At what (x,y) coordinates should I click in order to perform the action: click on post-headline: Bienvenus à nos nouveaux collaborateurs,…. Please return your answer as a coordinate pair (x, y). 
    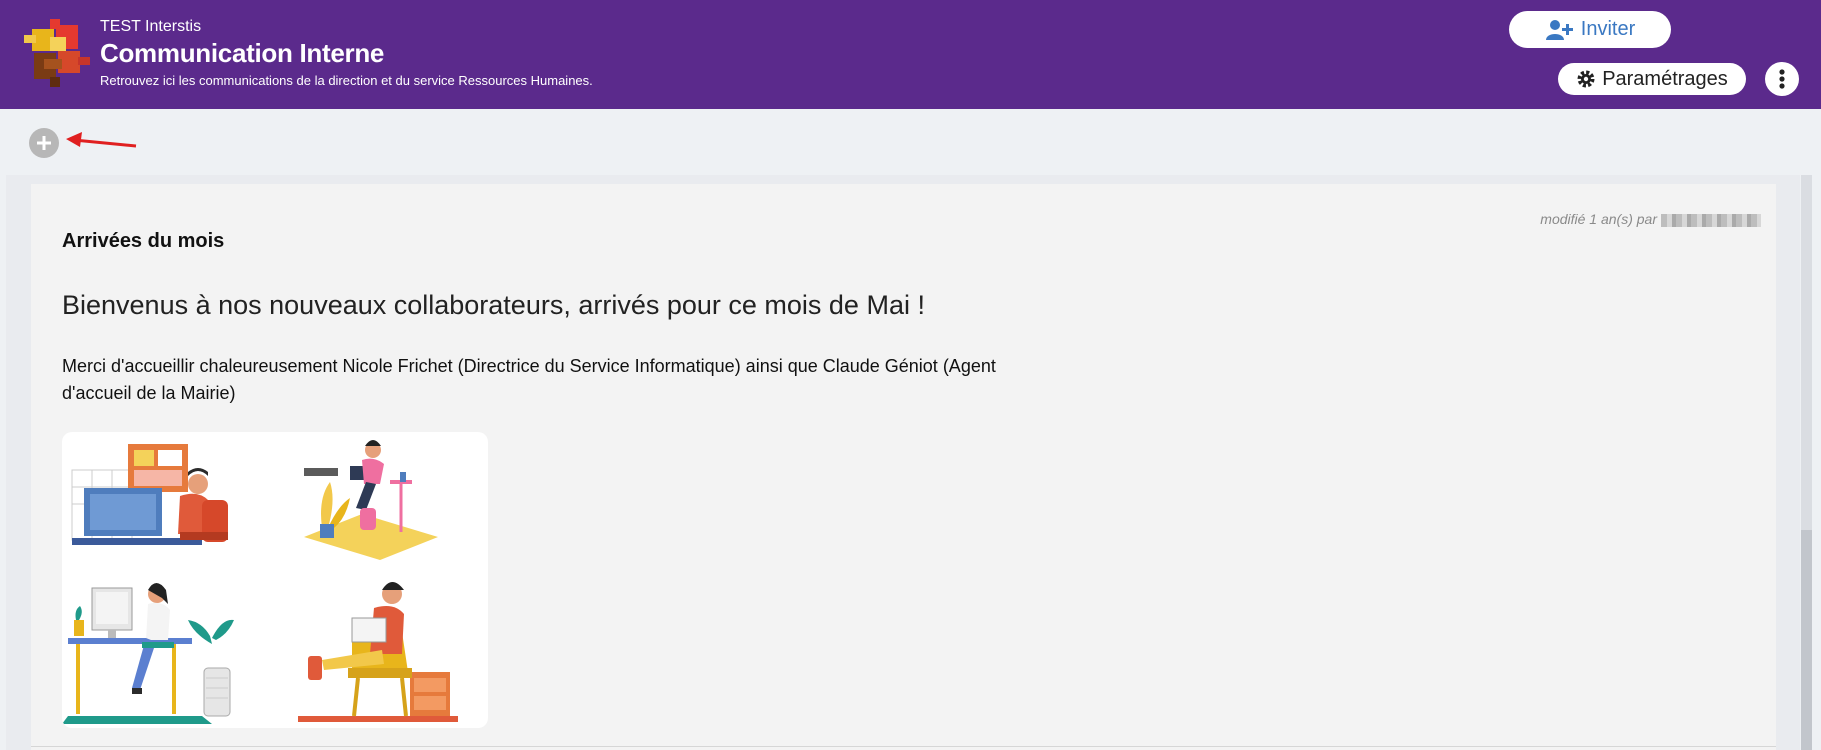
    Looking at the image, I should click on (493, 305).